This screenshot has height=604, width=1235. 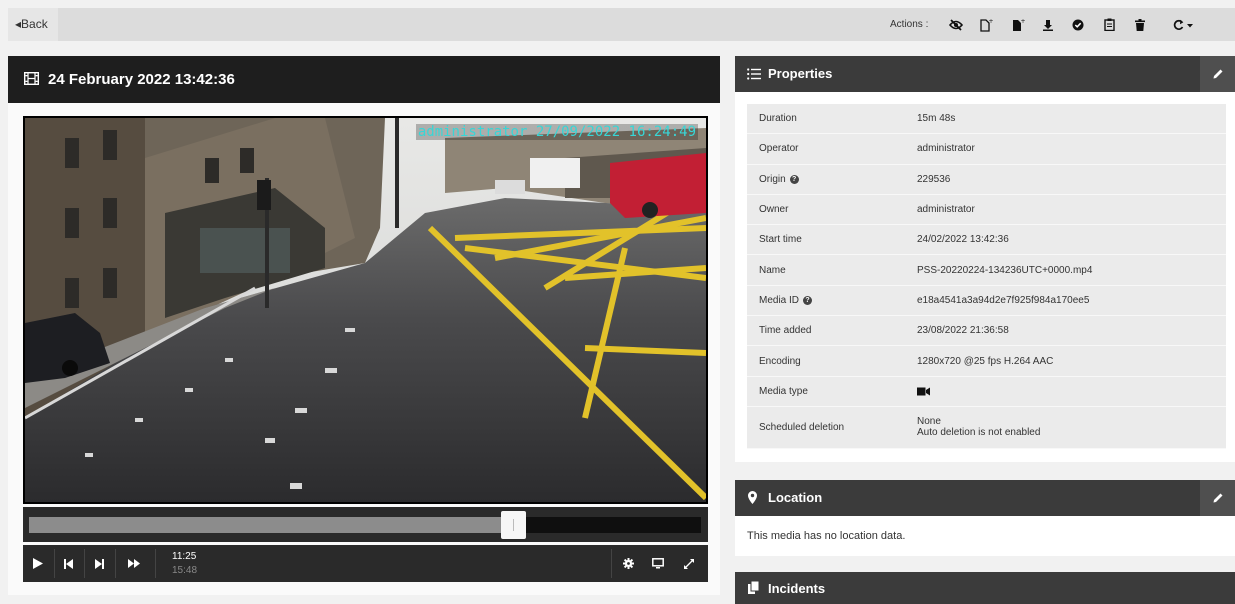 I want to click on property-key: Duration, so click(x=778, y=119).